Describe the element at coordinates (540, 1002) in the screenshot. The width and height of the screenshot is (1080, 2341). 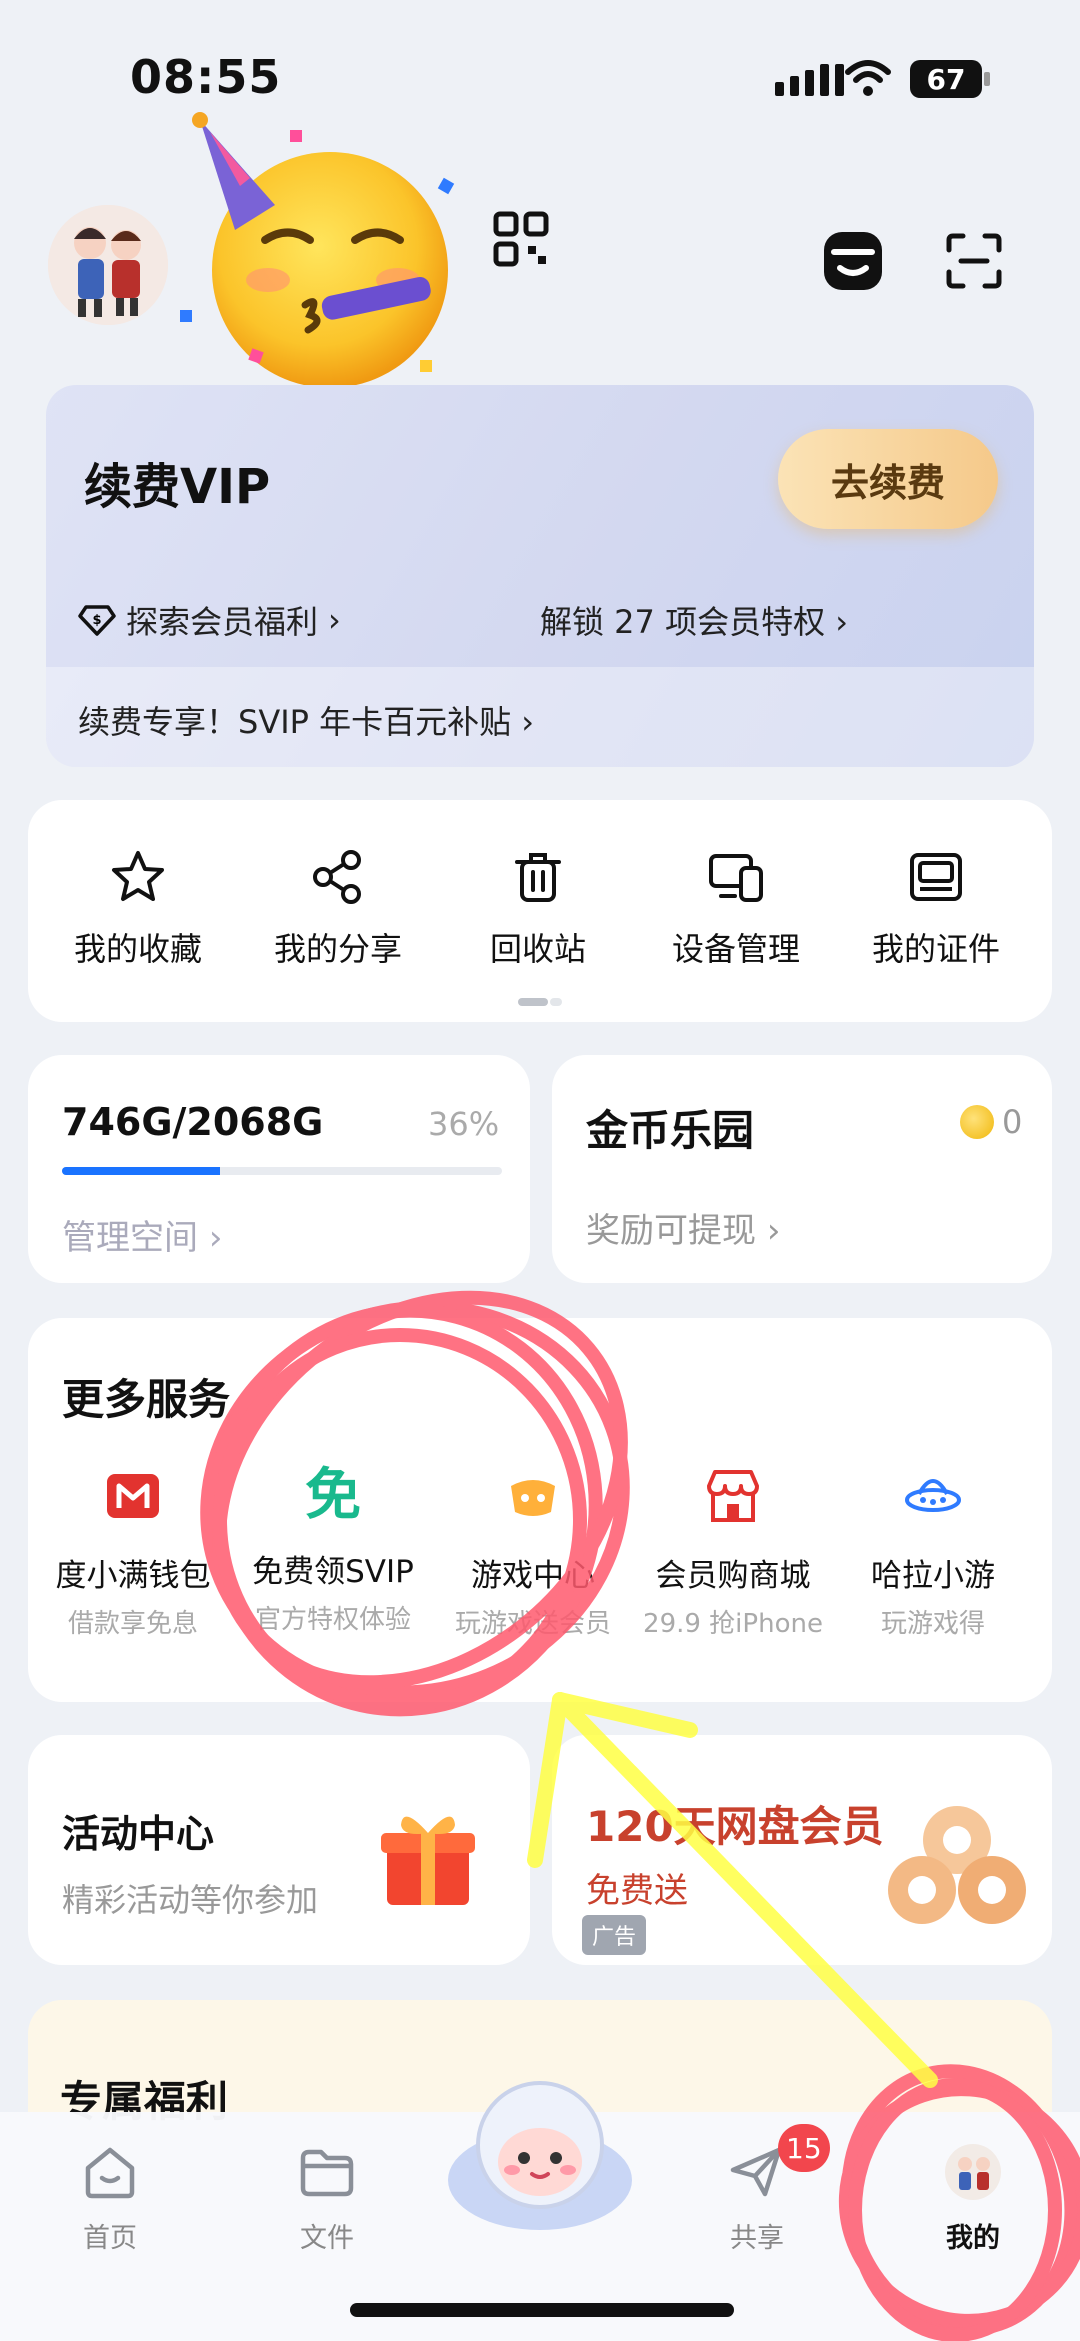
I see `page-indicator` at that location.